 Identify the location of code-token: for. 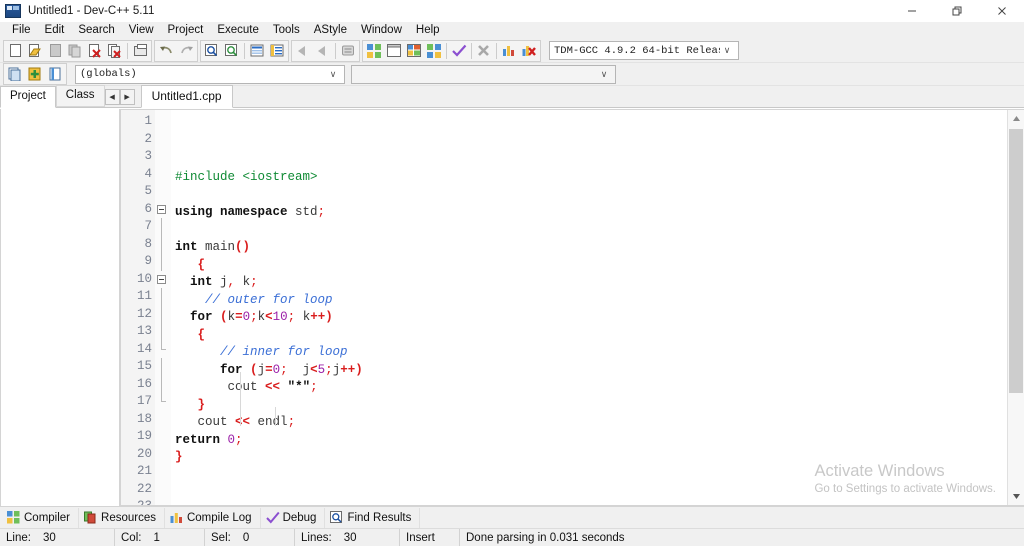
(201, 317).